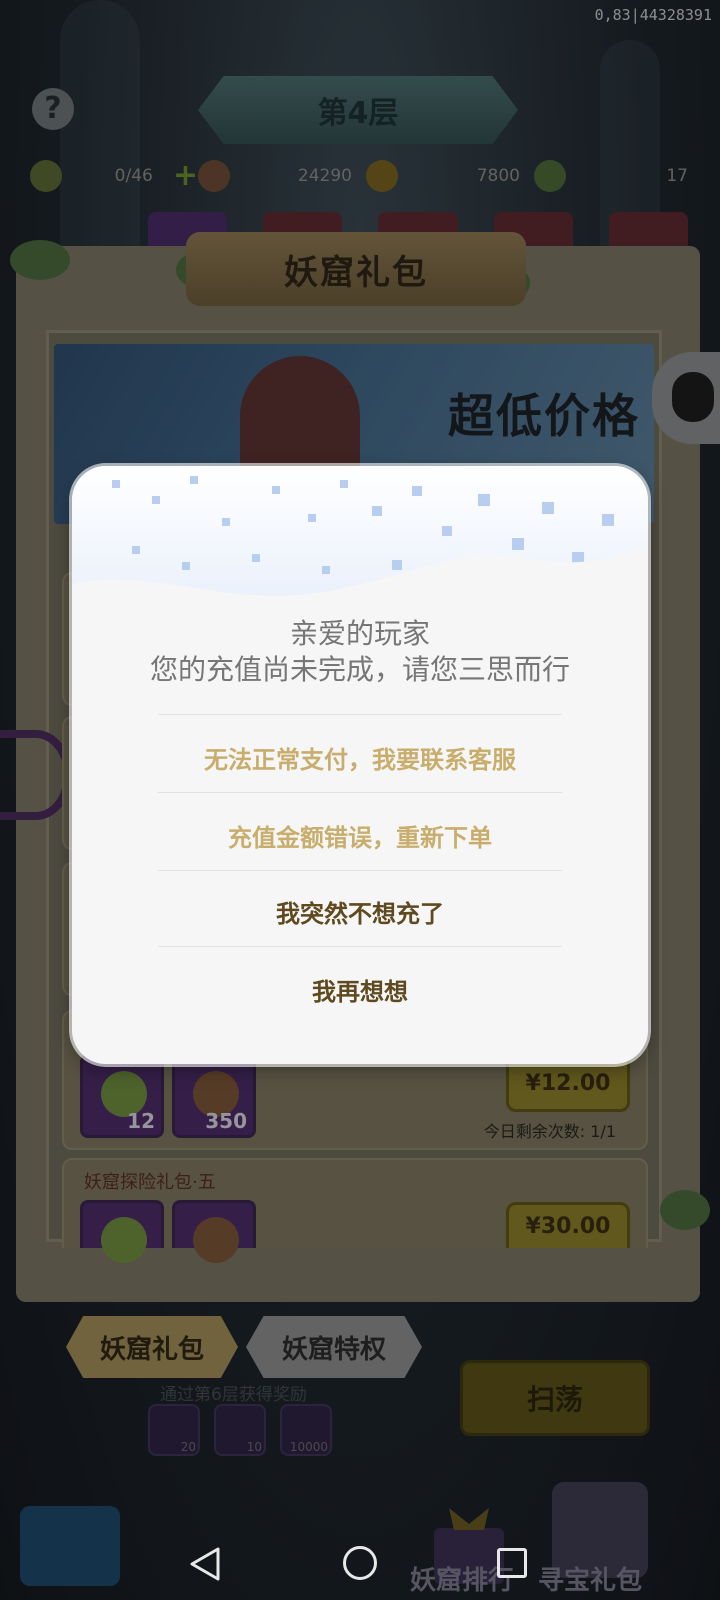 The height and width of the screenshot is (1600, 720). Describe the element at coordinates (360, 1563) in the screenshot. I see `home-icon` at that location.